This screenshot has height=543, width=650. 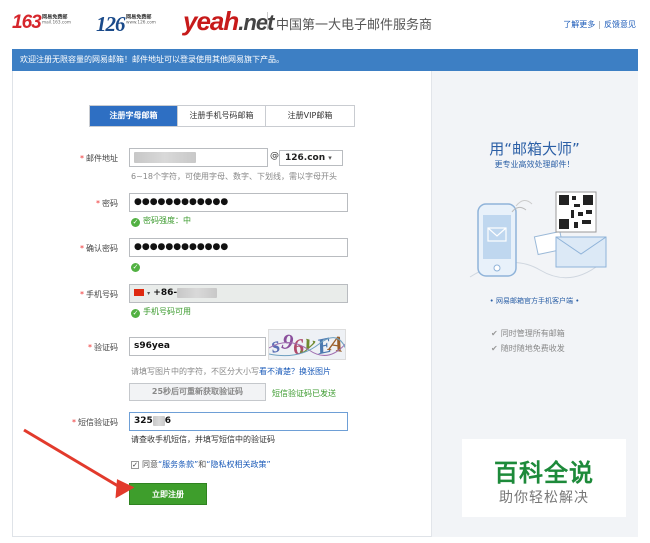 I want to click on china-flag-icon, so click(x=139, y=292).